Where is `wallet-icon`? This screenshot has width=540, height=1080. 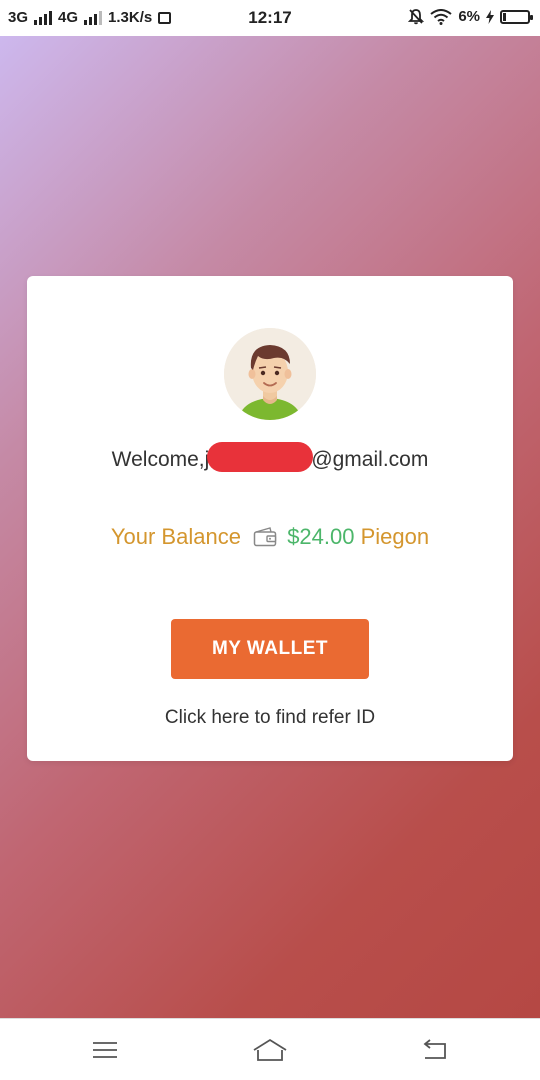 wallet-icon is located at coordinates (265, 537).